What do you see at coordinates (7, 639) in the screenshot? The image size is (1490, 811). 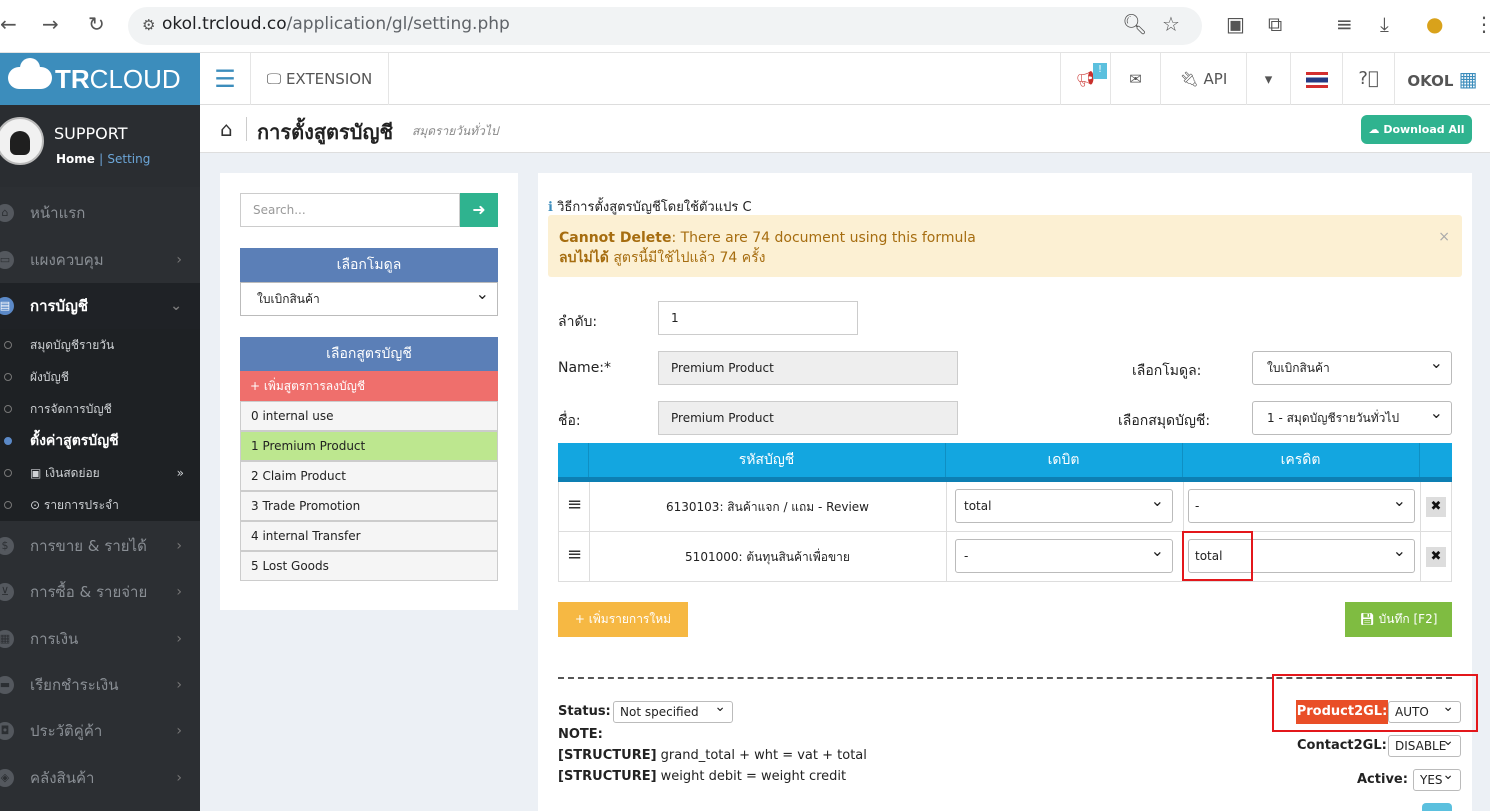 I see `calendar-icon: ▦` at bounding box center [7, 639].